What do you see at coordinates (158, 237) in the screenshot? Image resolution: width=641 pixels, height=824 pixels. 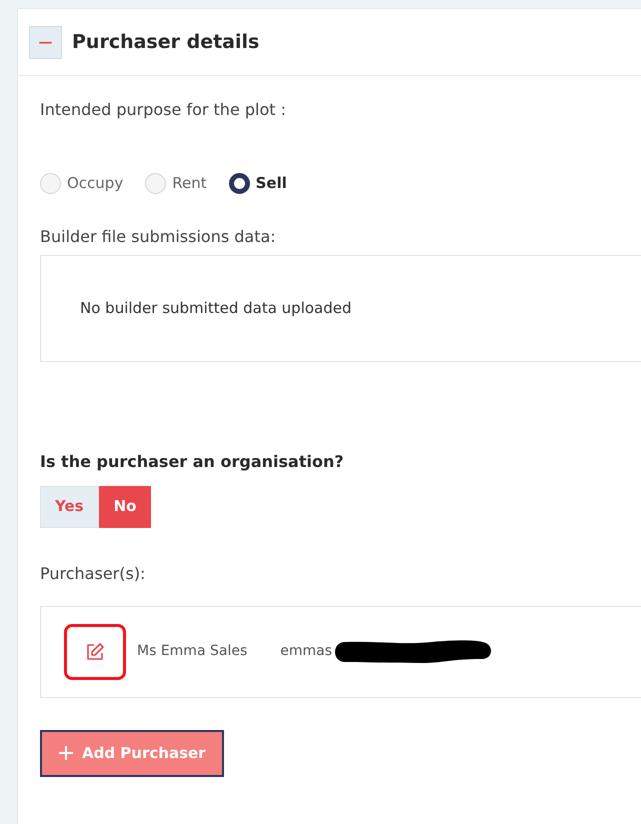 I see `field-label: Builder file submissions data:` at bounding box center [158, 237].